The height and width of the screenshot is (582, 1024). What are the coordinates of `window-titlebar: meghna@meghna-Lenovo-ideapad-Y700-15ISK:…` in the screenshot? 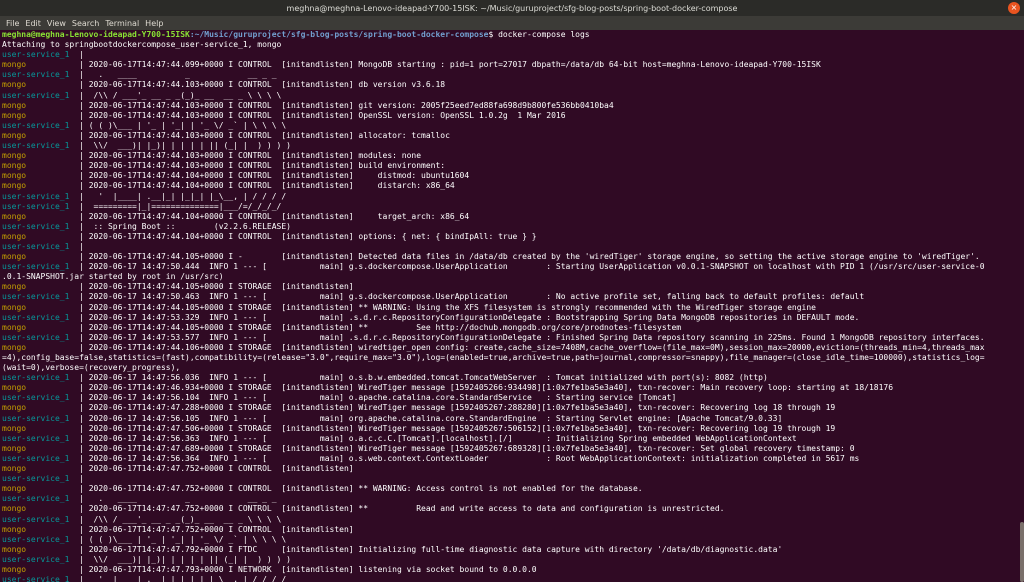 It's located at (512, 8).